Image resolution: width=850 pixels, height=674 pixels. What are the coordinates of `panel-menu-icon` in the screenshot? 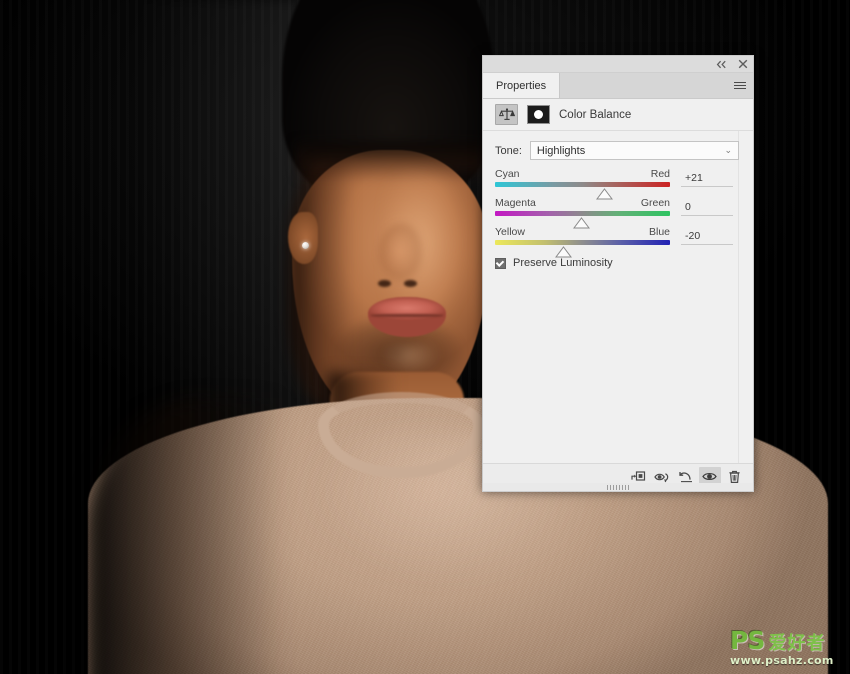 It's located at (740, 85).